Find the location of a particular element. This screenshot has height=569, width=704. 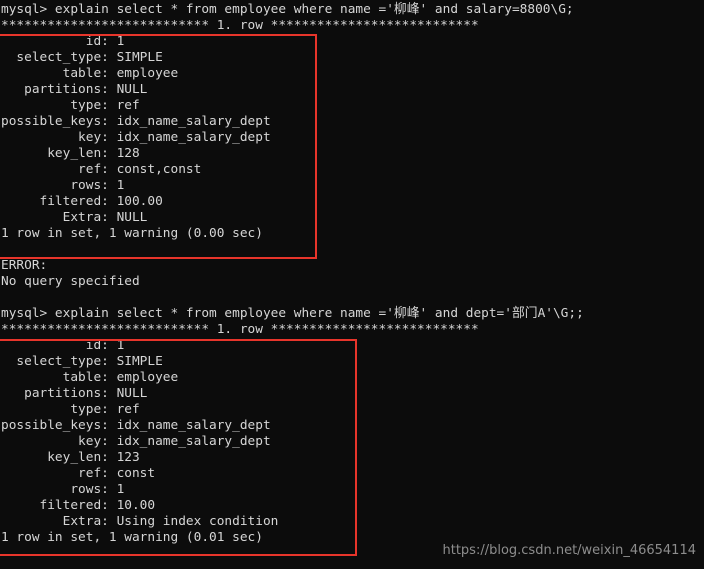

terminal-line: key_len: 128 is located at coordinates (70, 153).